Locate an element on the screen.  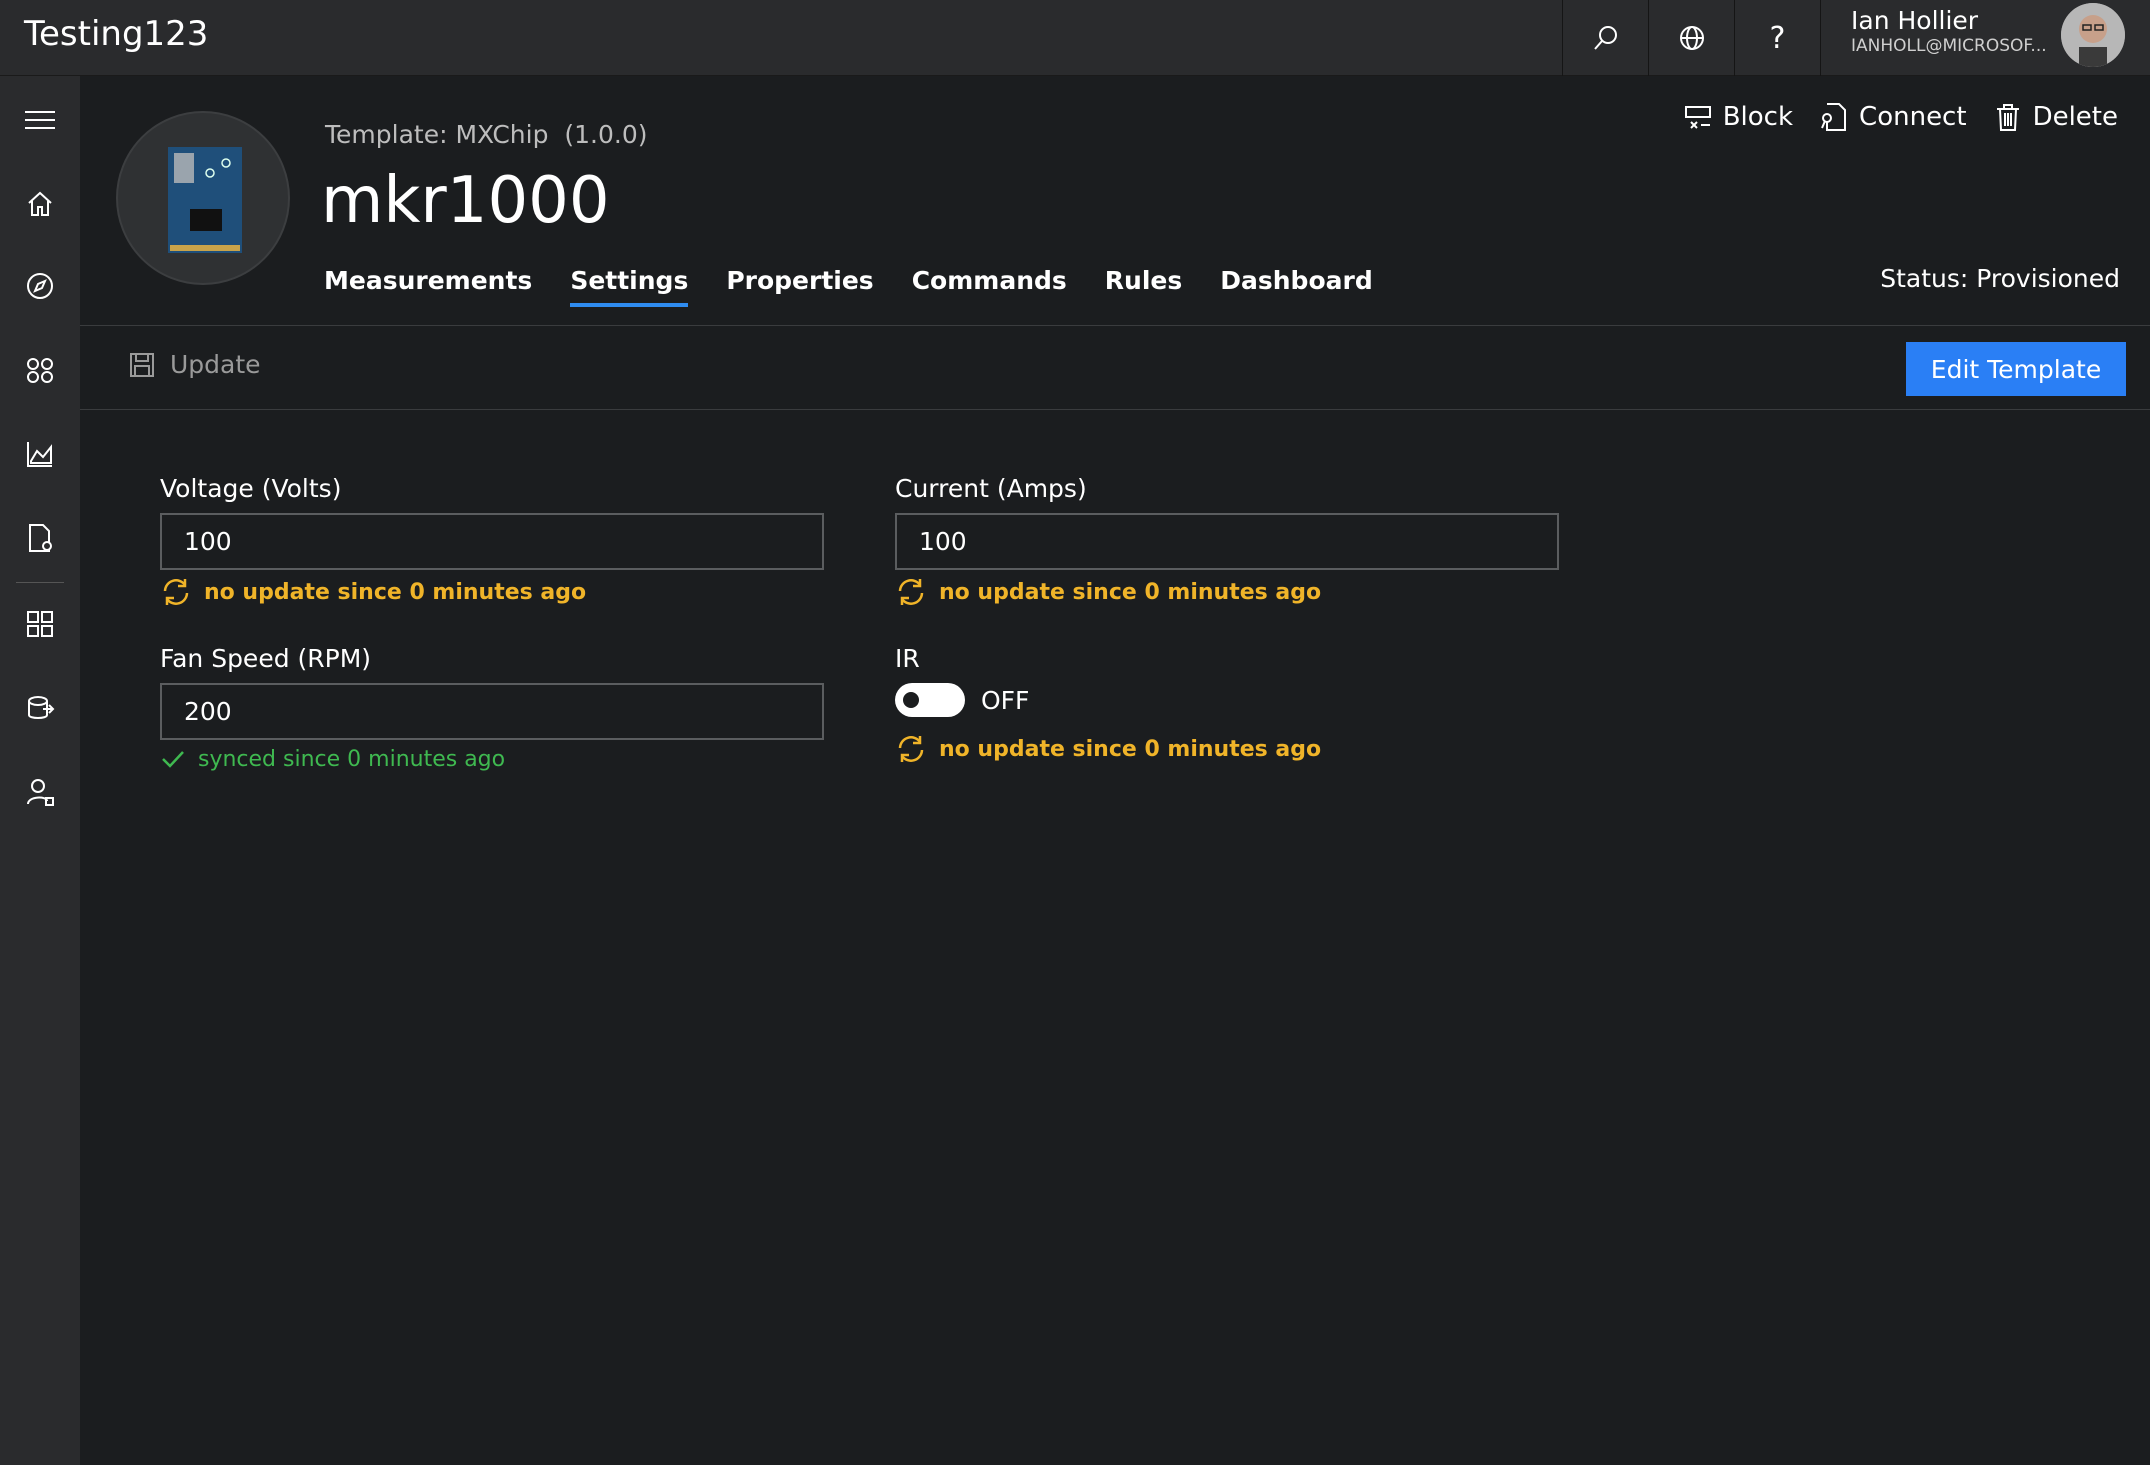
nav-explorer is located at coordinates (40, 286).